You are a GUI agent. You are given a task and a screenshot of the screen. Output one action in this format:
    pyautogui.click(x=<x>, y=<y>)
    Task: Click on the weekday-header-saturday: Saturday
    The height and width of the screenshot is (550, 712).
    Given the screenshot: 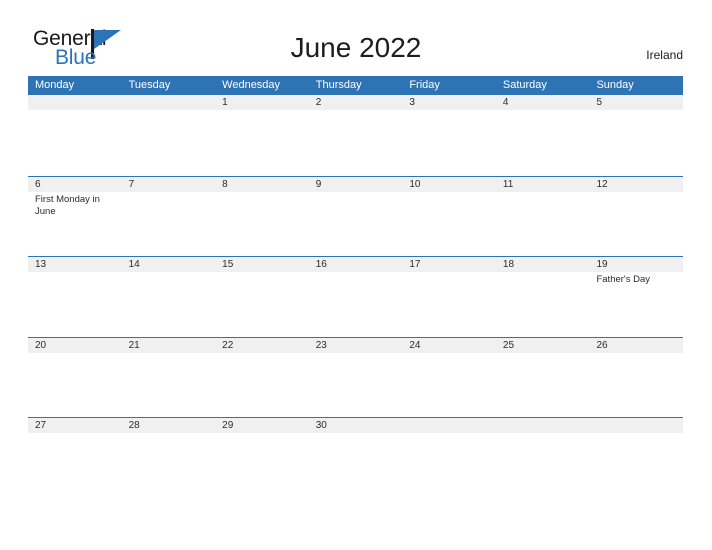 What is the action you would take?
    pyautogui.click(x=524, y=85)
    